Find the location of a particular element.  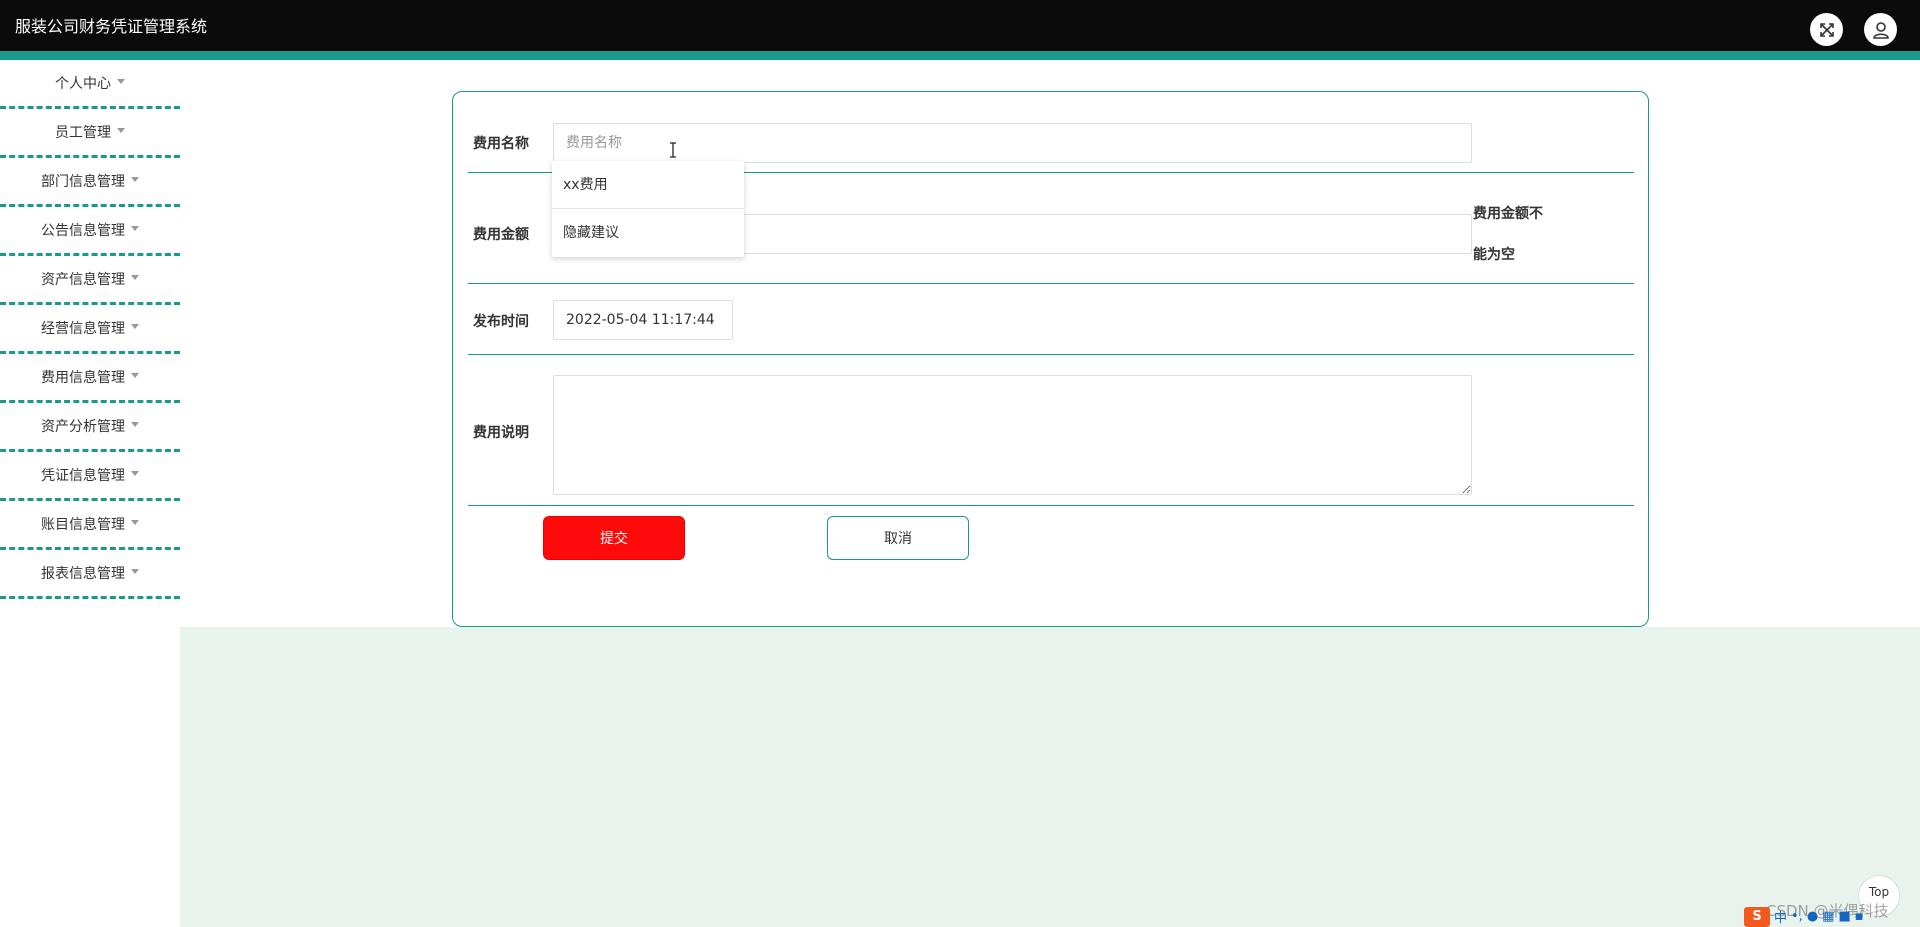

sidebar-item-label: 报表信息管理 is located at coordinates (83, 574).